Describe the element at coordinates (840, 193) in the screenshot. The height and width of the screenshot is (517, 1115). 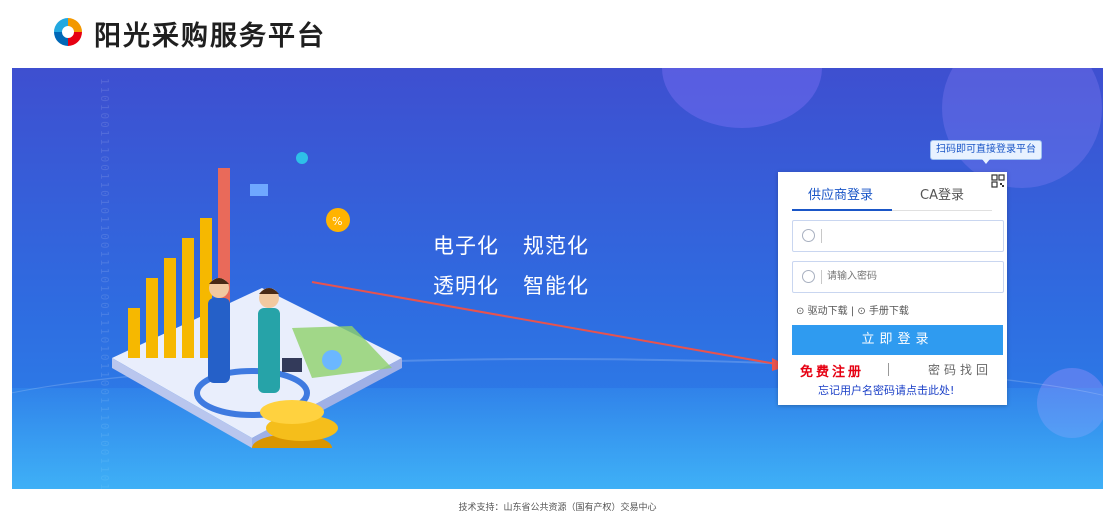
I see `tab-supplier-login: 供应商登录` at that location.